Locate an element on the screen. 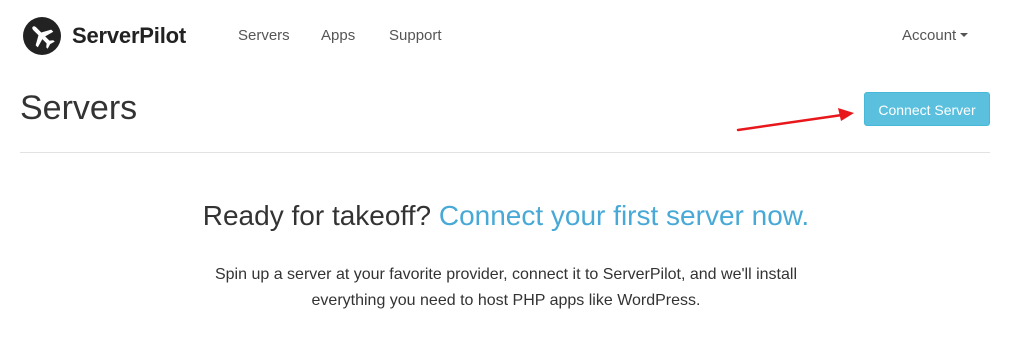 The height and width of the screenshot is (337, 1012). account-dropdown: Account is located at coordinates (935, 36).